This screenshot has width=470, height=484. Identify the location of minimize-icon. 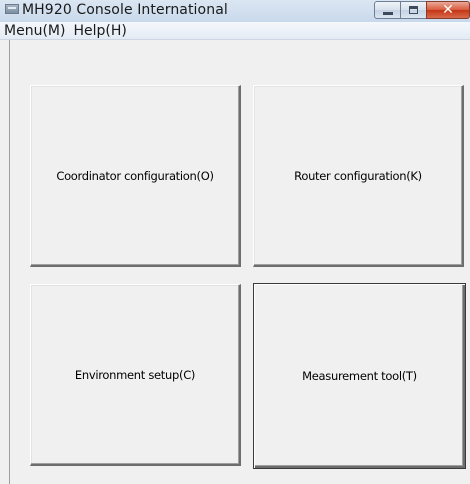
(388, 13).